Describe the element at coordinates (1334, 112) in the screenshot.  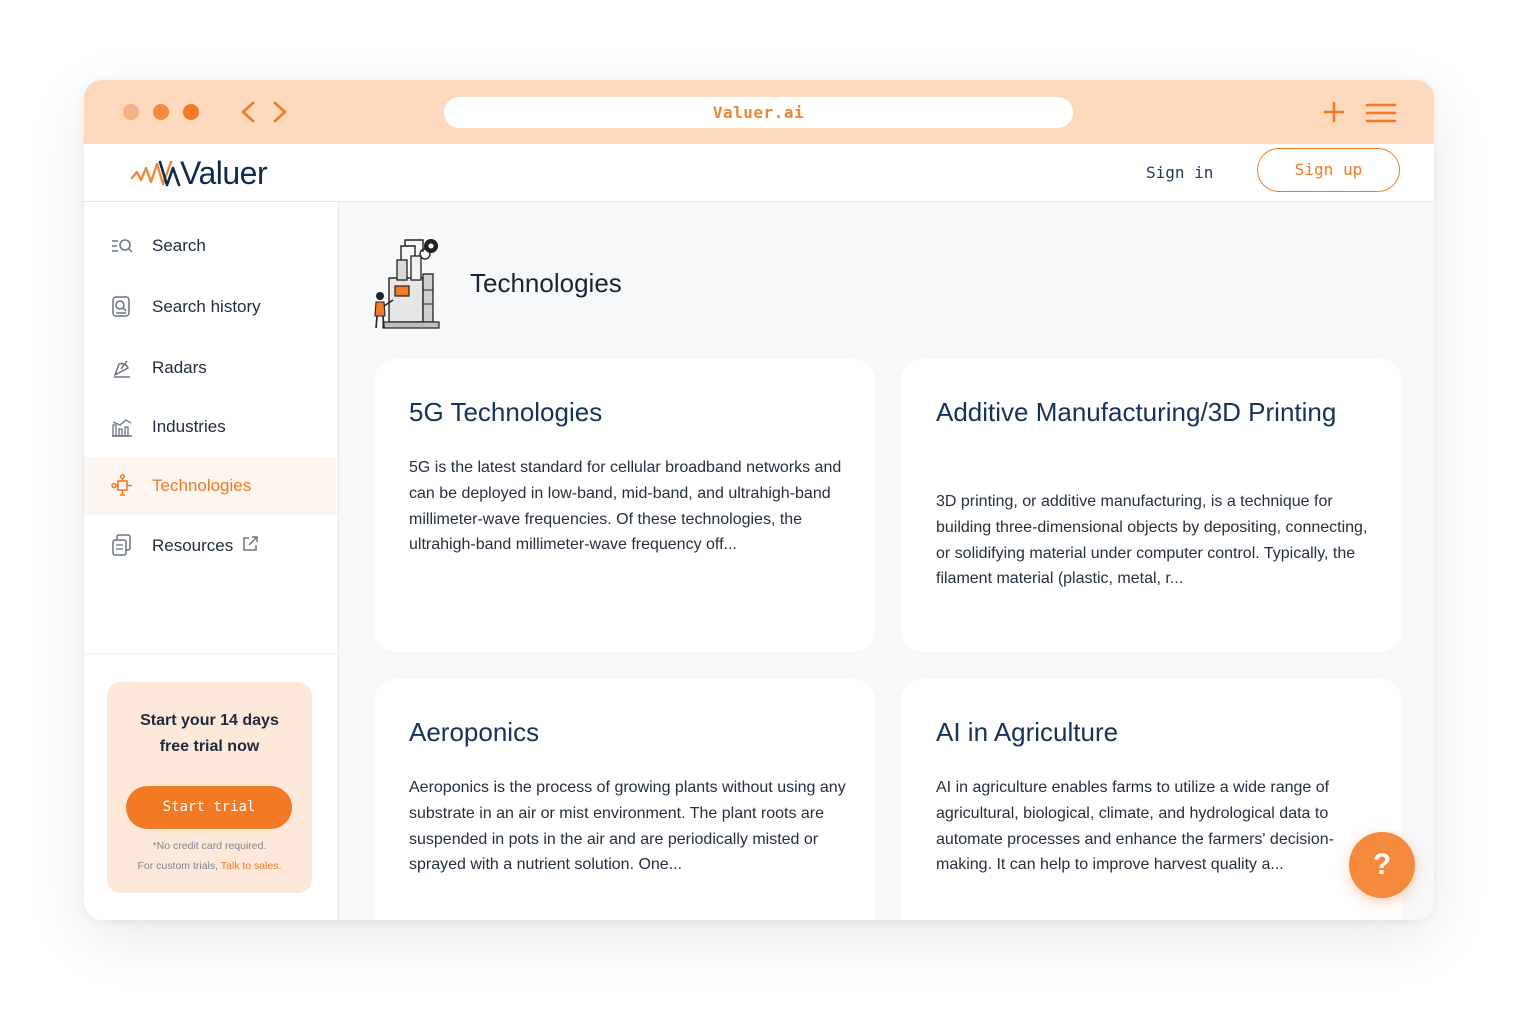
I see `plus-icon` at that location.